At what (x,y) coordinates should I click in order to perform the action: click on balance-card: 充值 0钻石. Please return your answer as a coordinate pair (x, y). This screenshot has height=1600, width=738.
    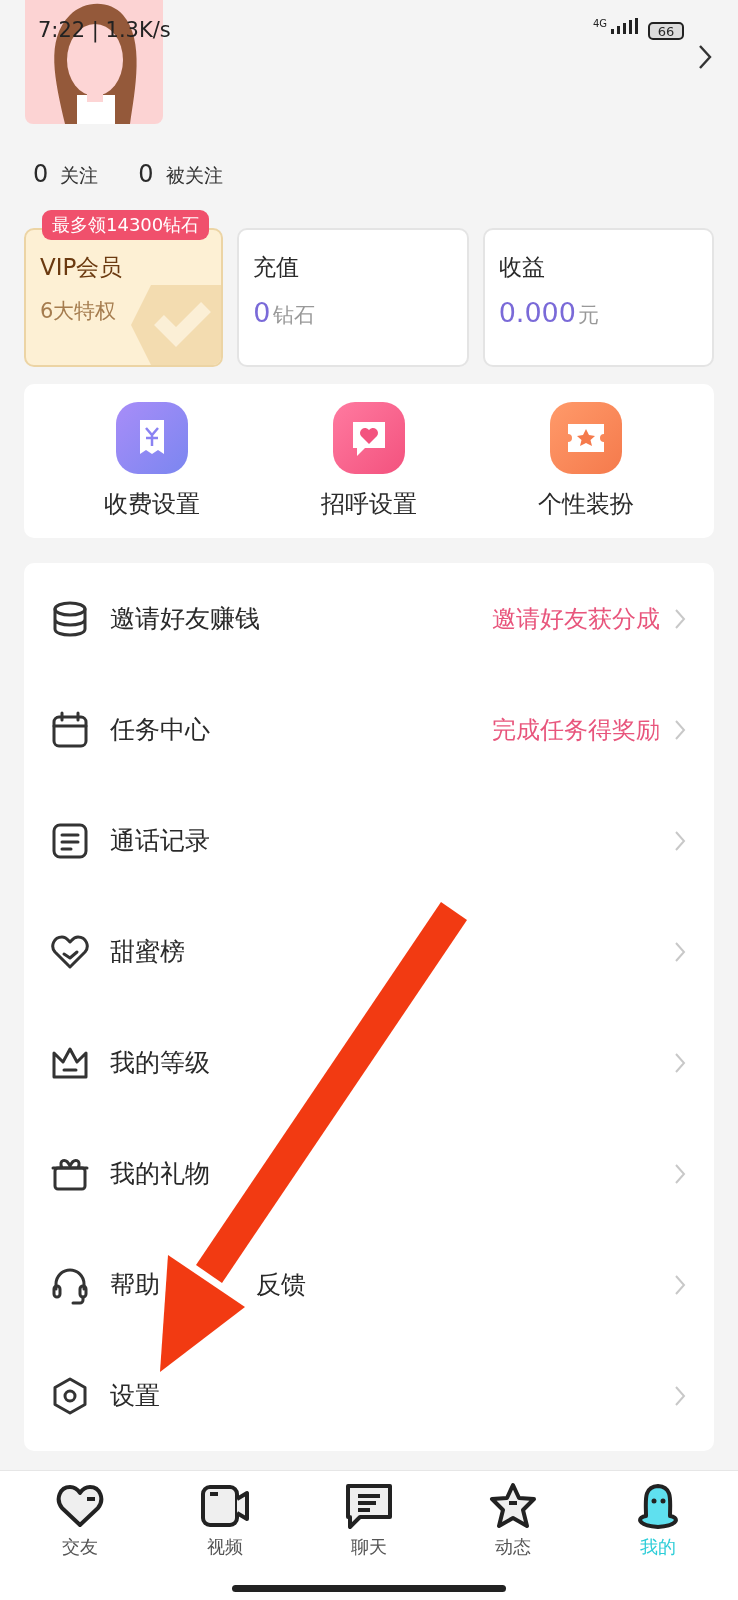
    Looking at the image, I should click on (353, 297).